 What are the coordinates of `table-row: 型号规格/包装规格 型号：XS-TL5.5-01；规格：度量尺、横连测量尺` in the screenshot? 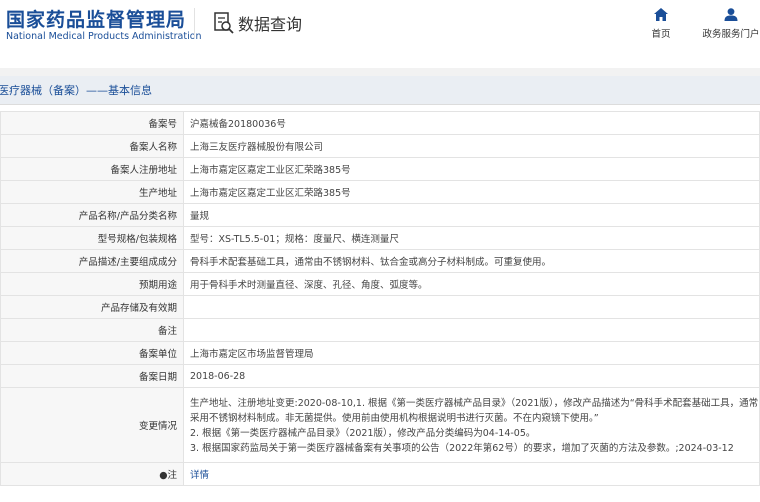 It's located at (380, 238).